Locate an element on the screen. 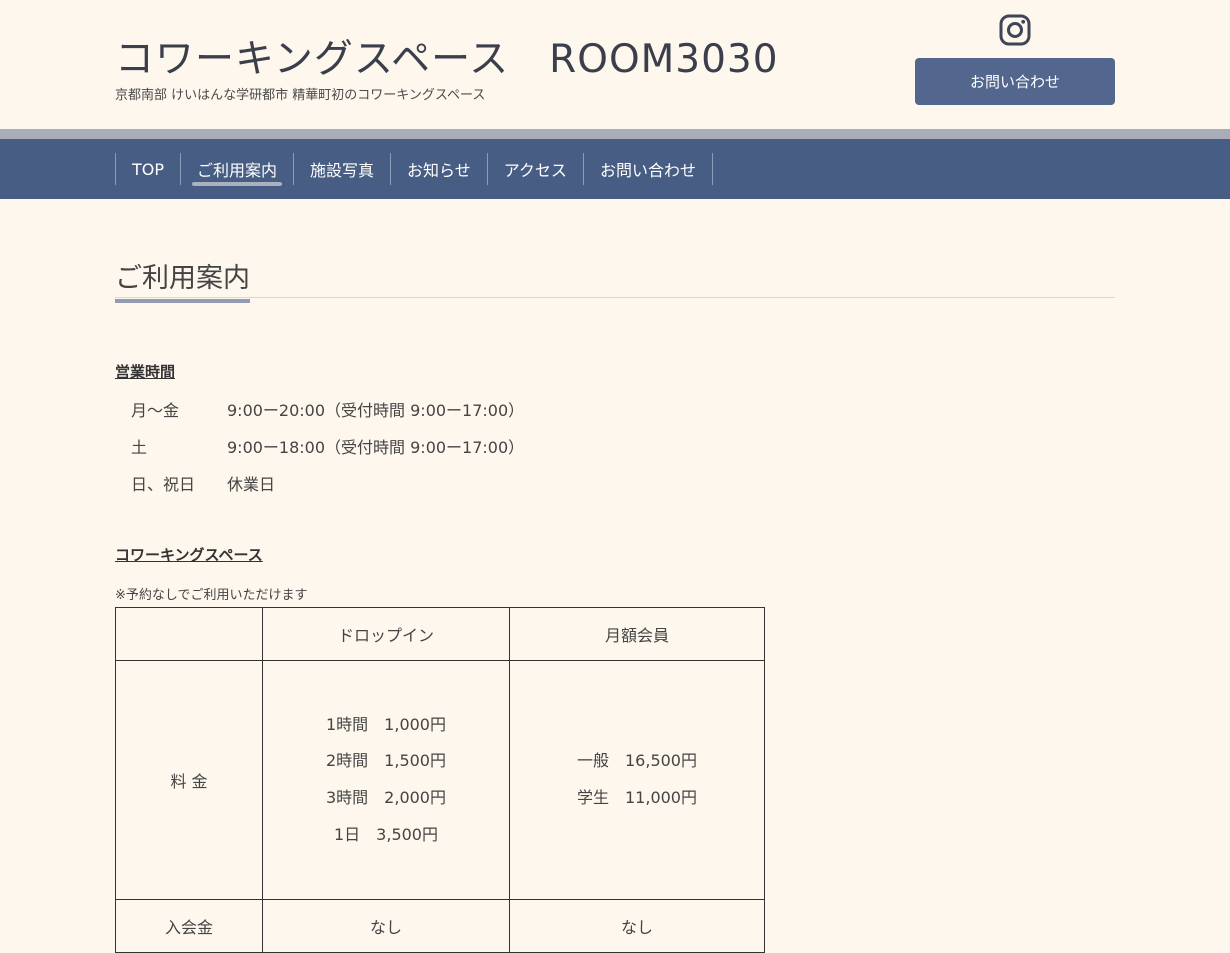  instagram-icon is located at coordinates (1015, 30).